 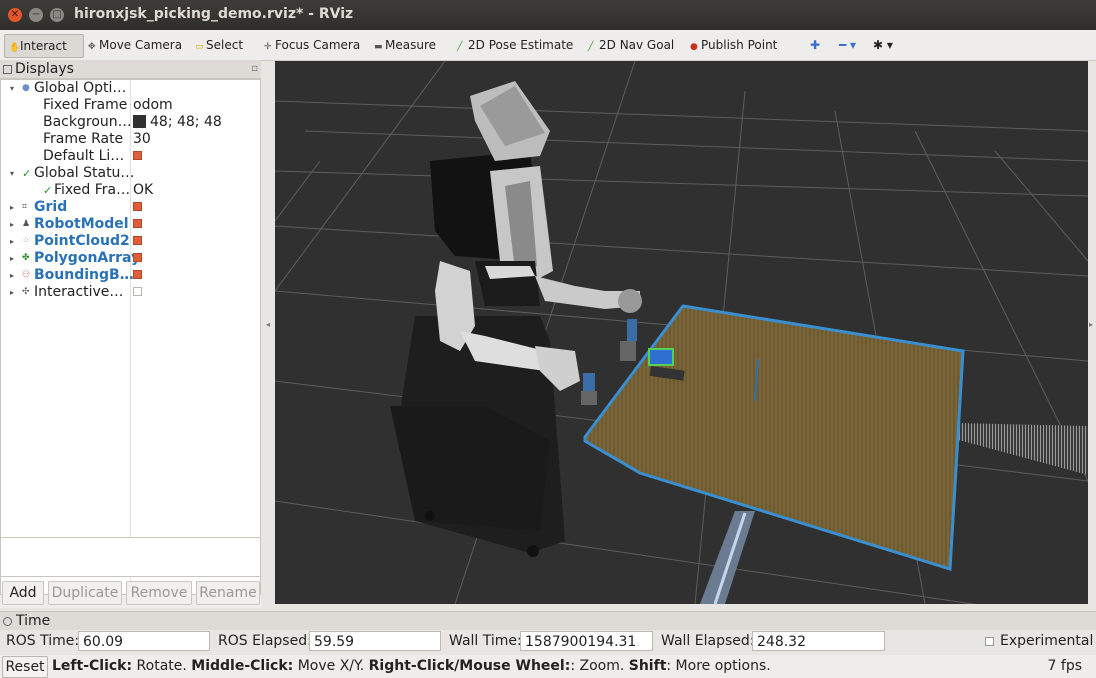 What do you see at coordinates (159, 593) in the screenshot?
I see `remove-display-button: Remove` at bounding box center [159, 593].